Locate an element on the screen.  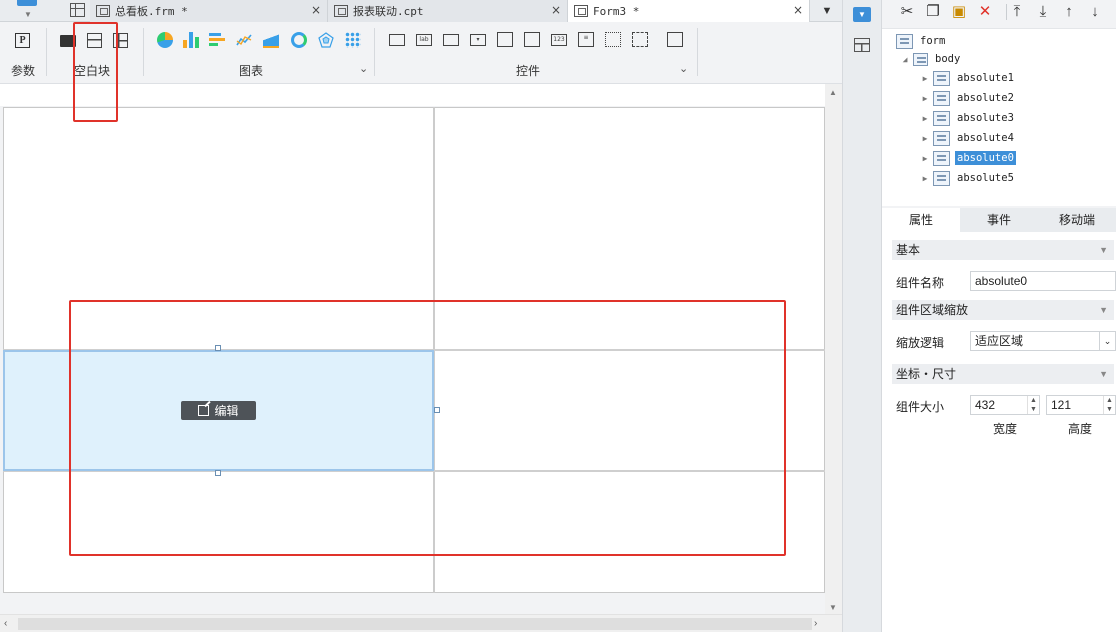
tab-report-linkage: 报表联动.cpt × is located at coordinates (448, 11).